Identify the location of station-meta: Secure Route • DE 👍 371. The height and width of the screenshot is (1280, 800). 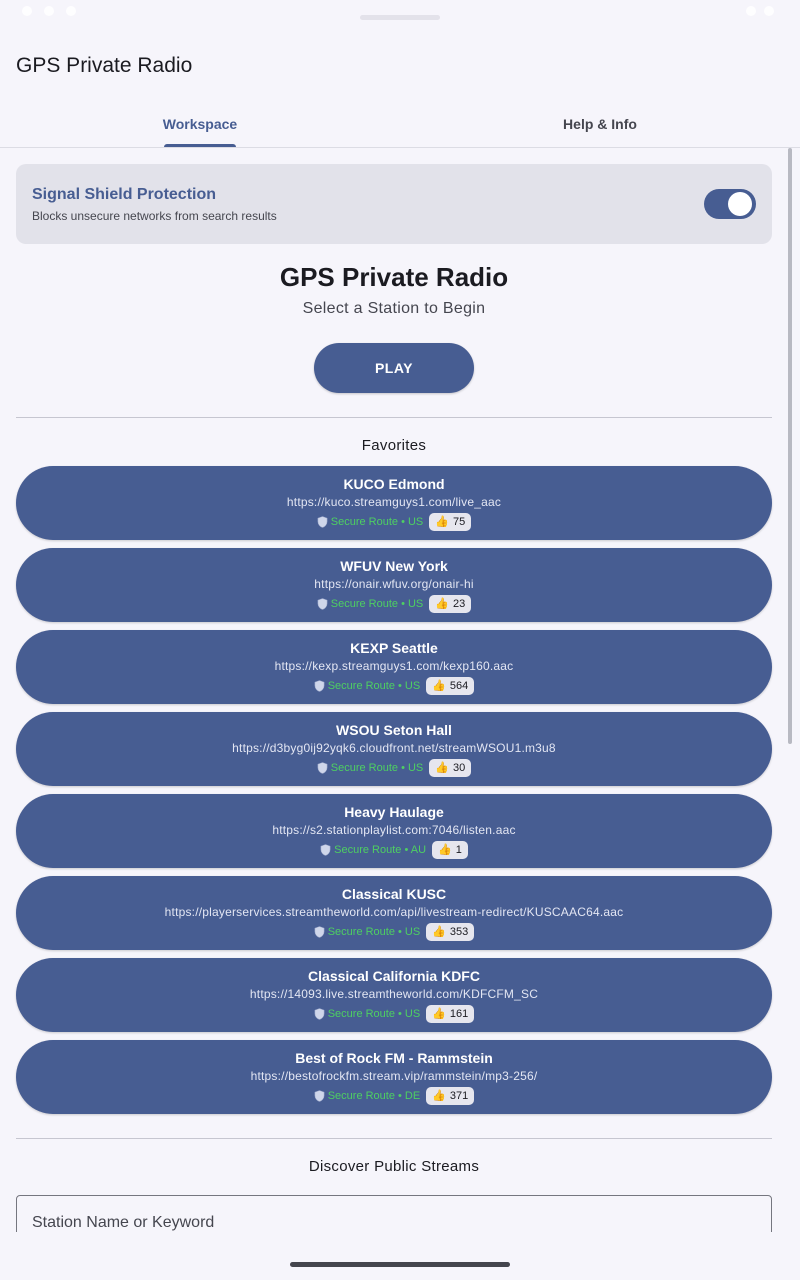
(394, 1096).